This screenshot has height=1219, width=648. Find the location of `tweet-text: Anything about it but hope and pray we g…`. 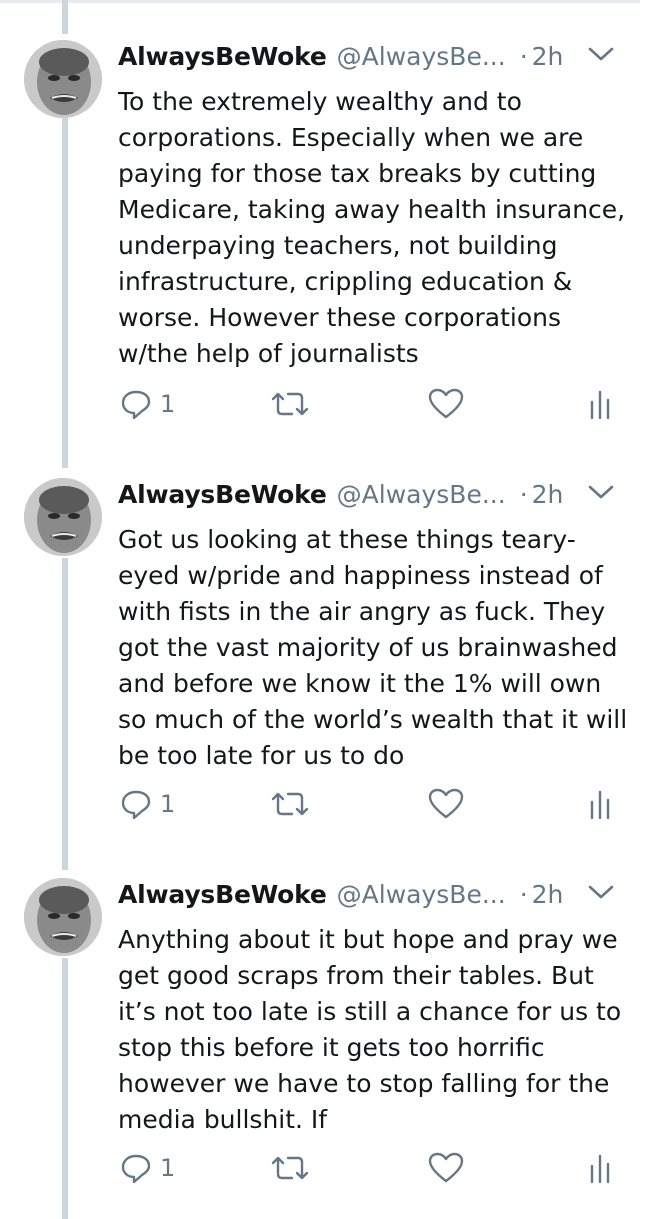

tweet-text: Anything about it but hope and pray we g… is located at coordinates (370, 1029).